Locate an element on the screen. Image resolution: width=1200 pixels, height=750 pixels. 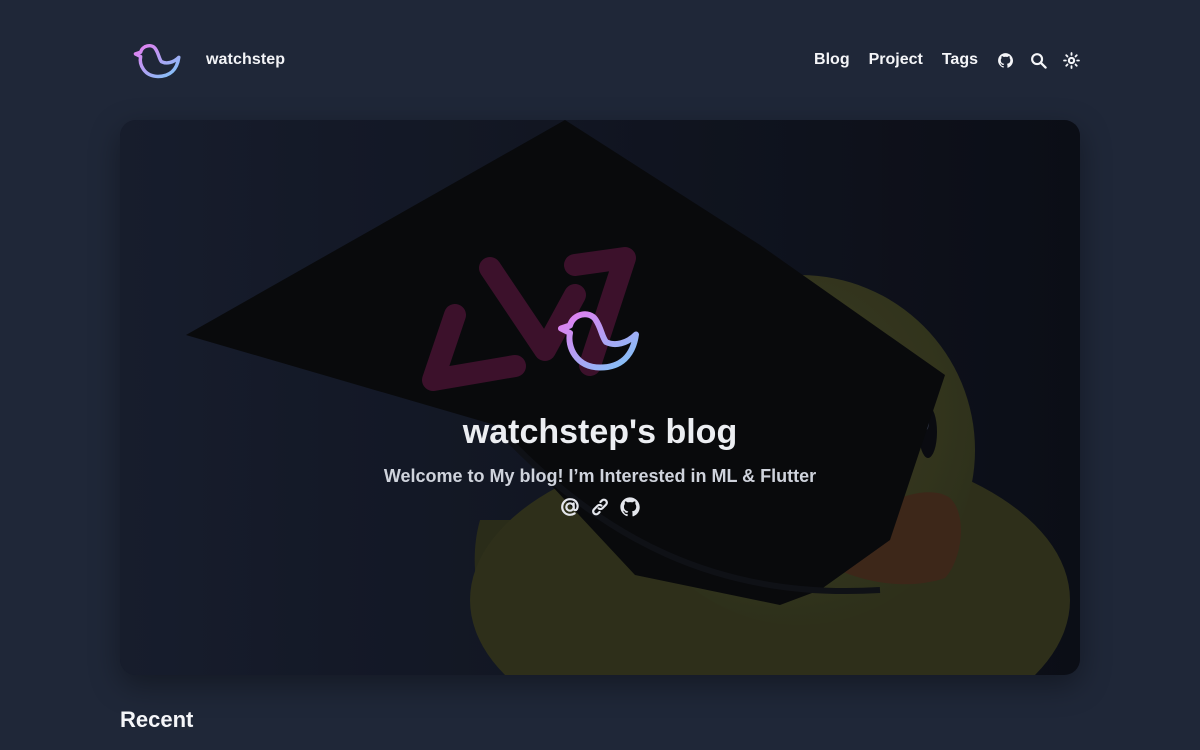
theme-toggle-sun-icon is located at coordinates (1071, 60).